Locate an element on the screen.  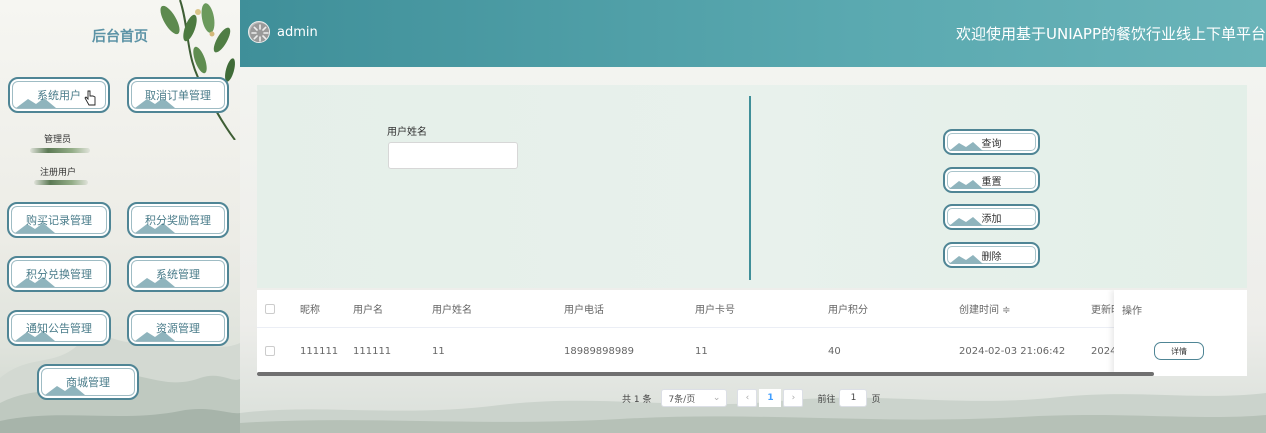
chevron-right-icon: › is located at coordinates (793, 398).